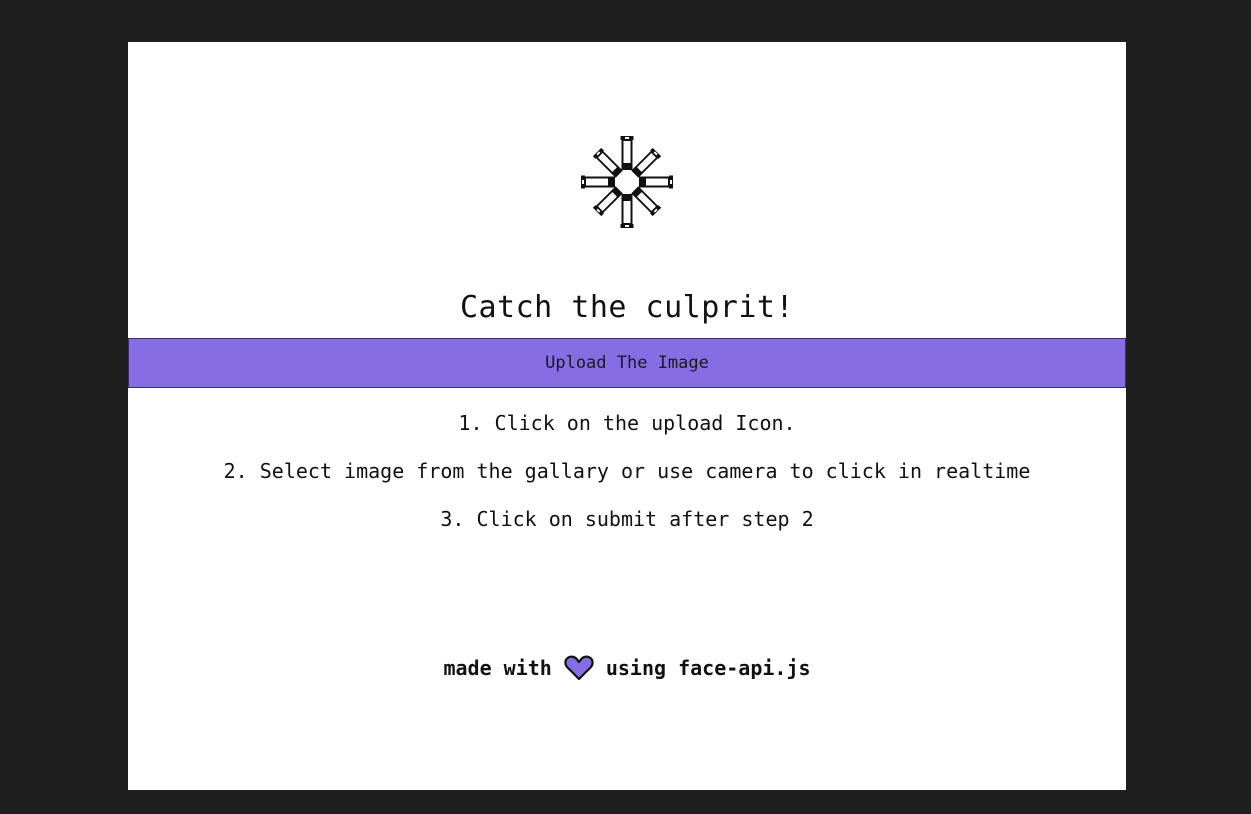  Describe the element at coordinates (627, 519) in the screenshot. I see `instruction-step-3: 3. Click on submit after step 2` at that location.